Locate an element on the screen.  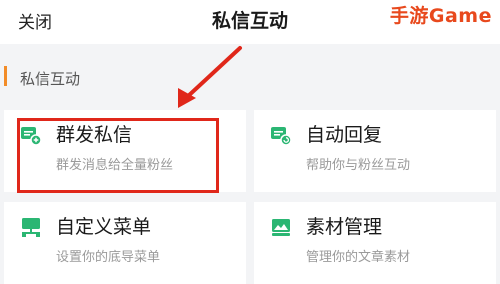
material-management-icon is located at coordinates (281, 227).